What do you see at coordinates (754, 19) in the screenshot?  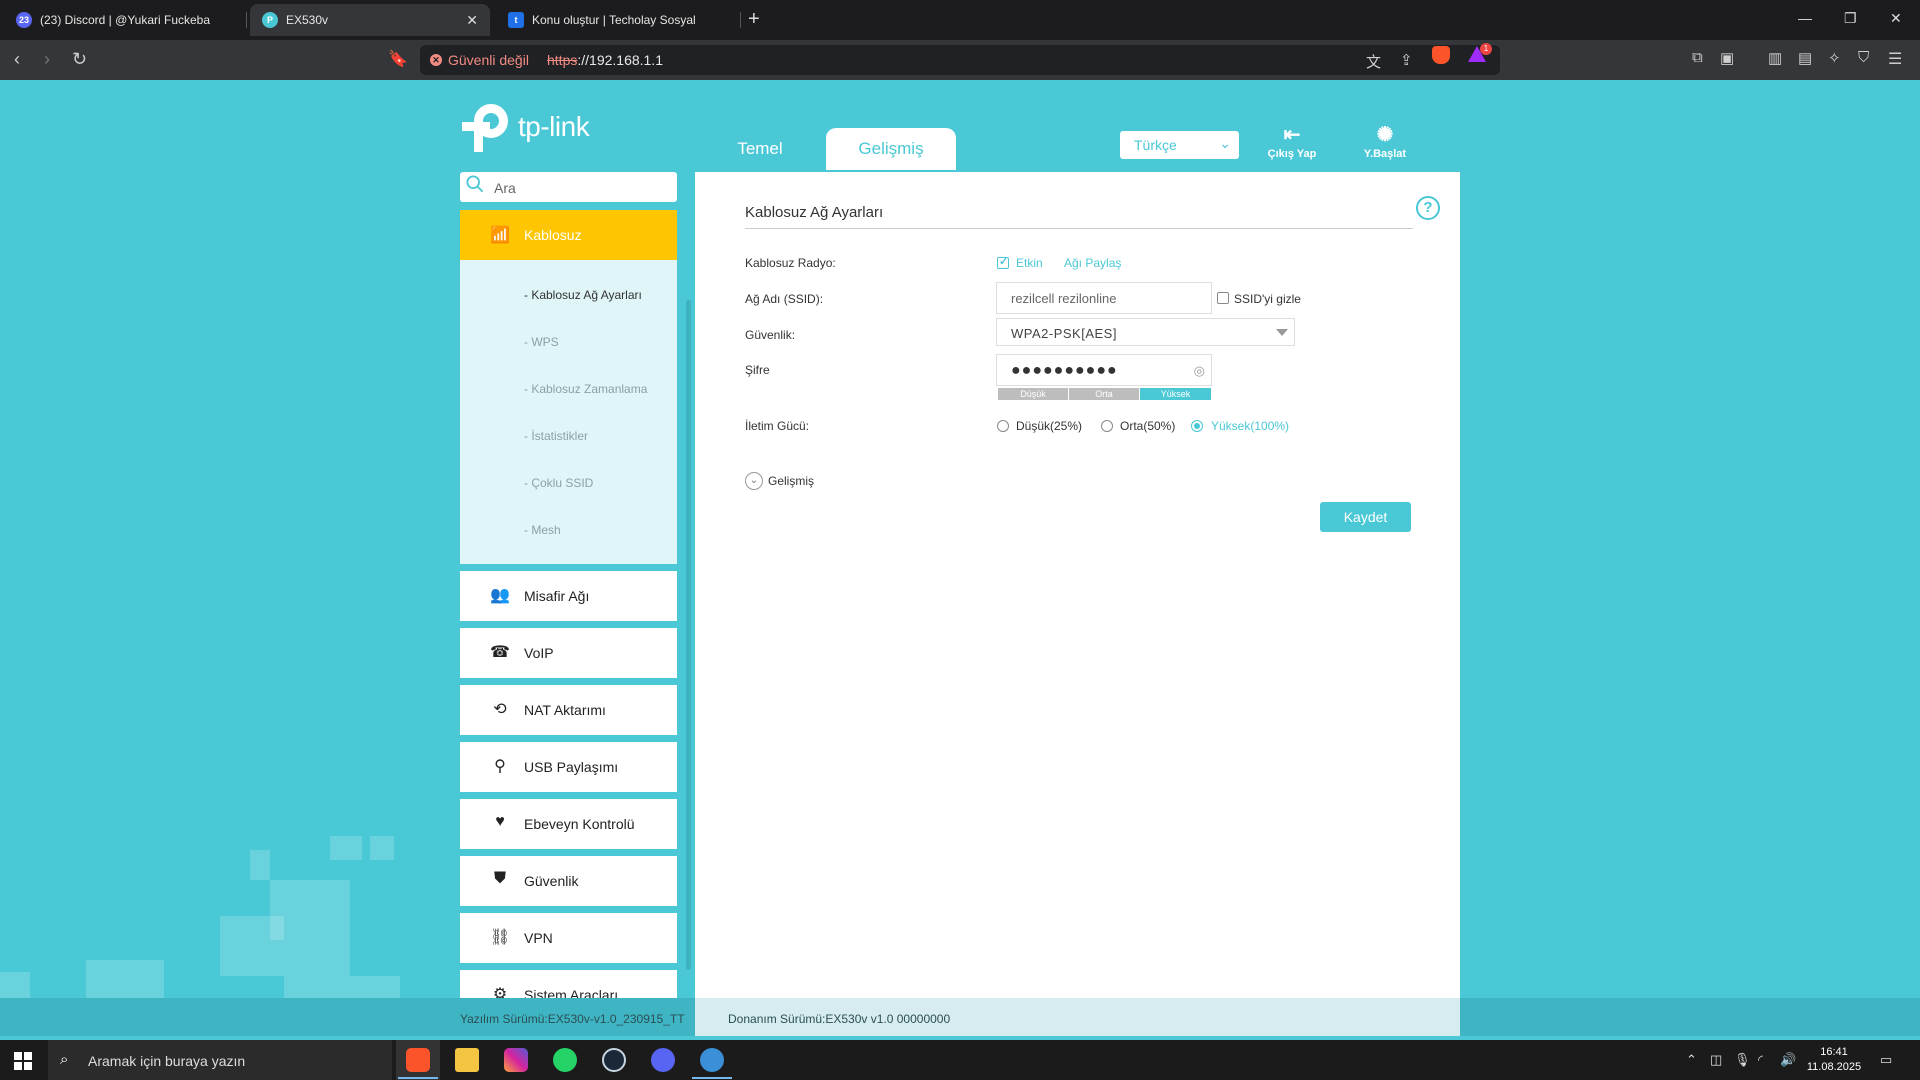 I see `new-tab-button: +` at bounding box center [754, 19].